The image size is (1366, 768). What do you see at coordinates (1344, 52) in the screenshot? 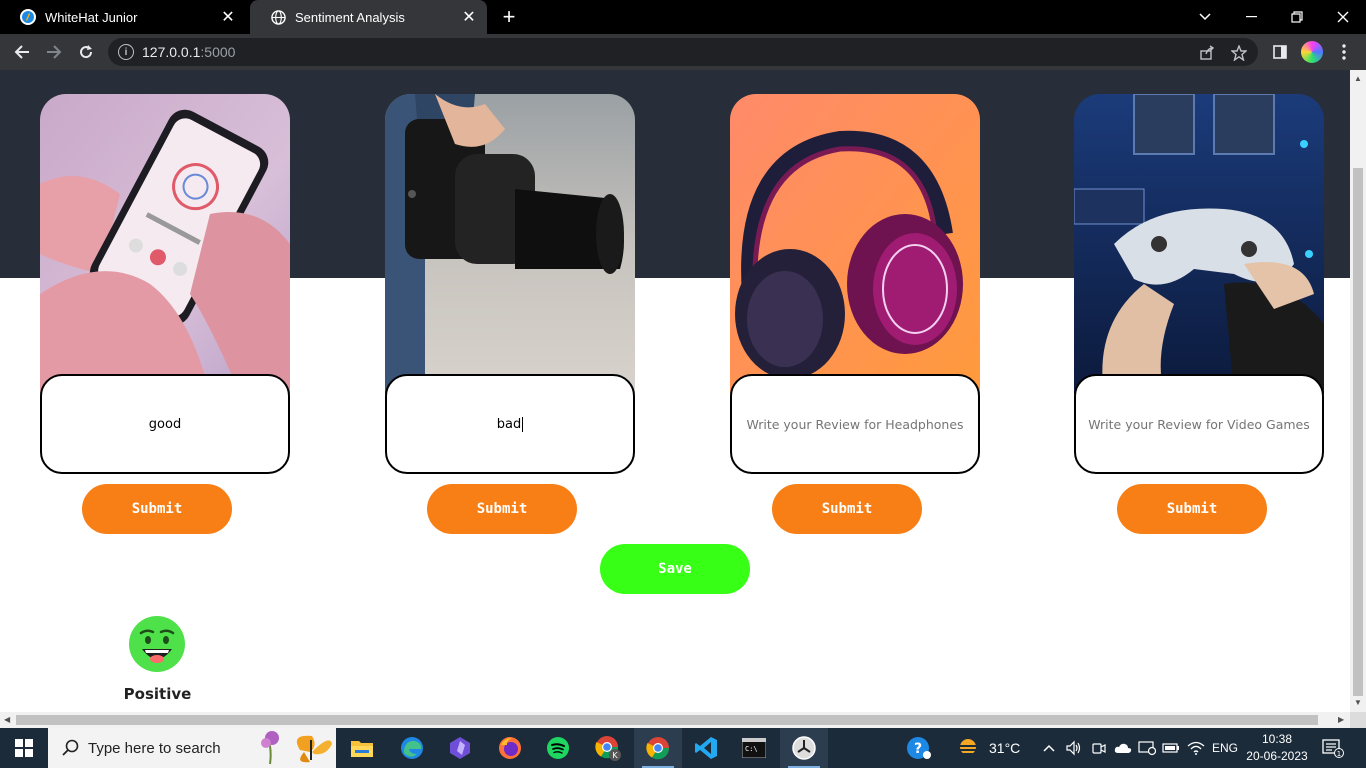
I see `browser-menu-icon` at bounding box center [1344, 52].